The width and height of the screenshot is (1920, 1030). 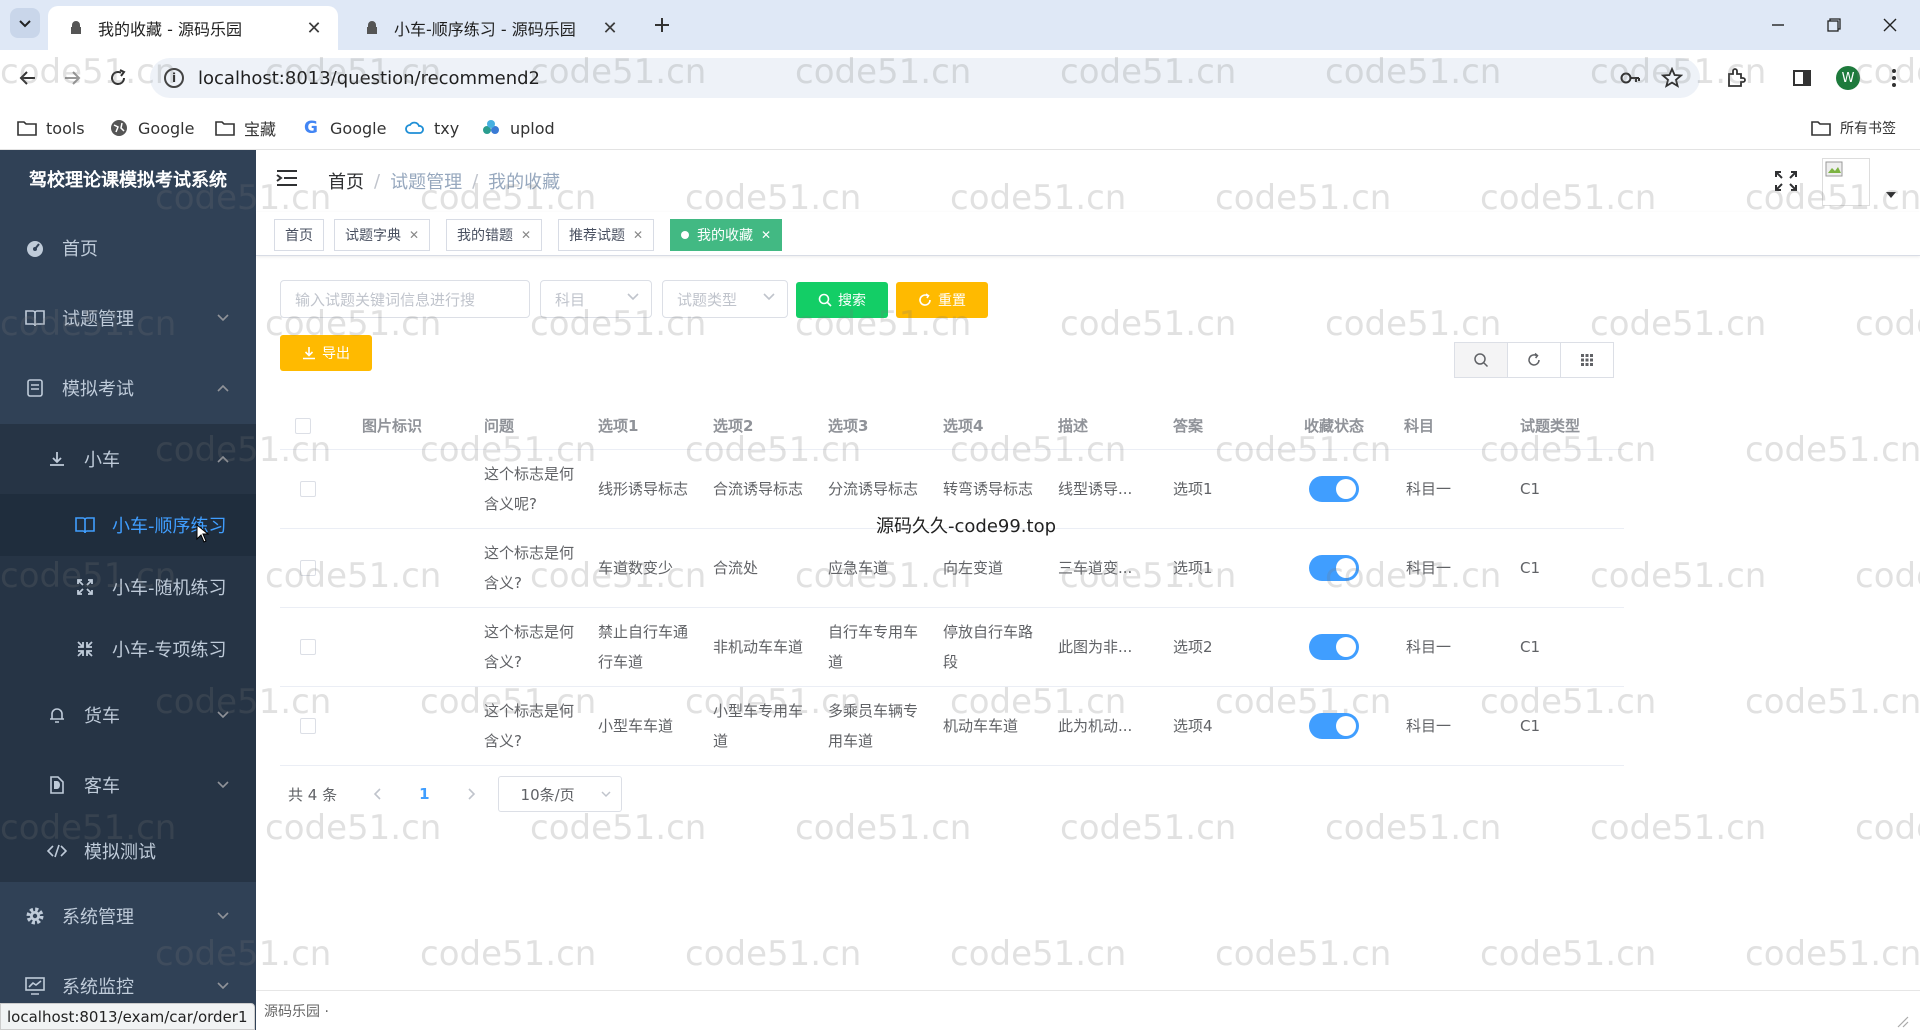 What do you see at coordinates (288, 180) in the screenshot?
I see `hamburger-toggle-icon` at bounding box center [288, 180].